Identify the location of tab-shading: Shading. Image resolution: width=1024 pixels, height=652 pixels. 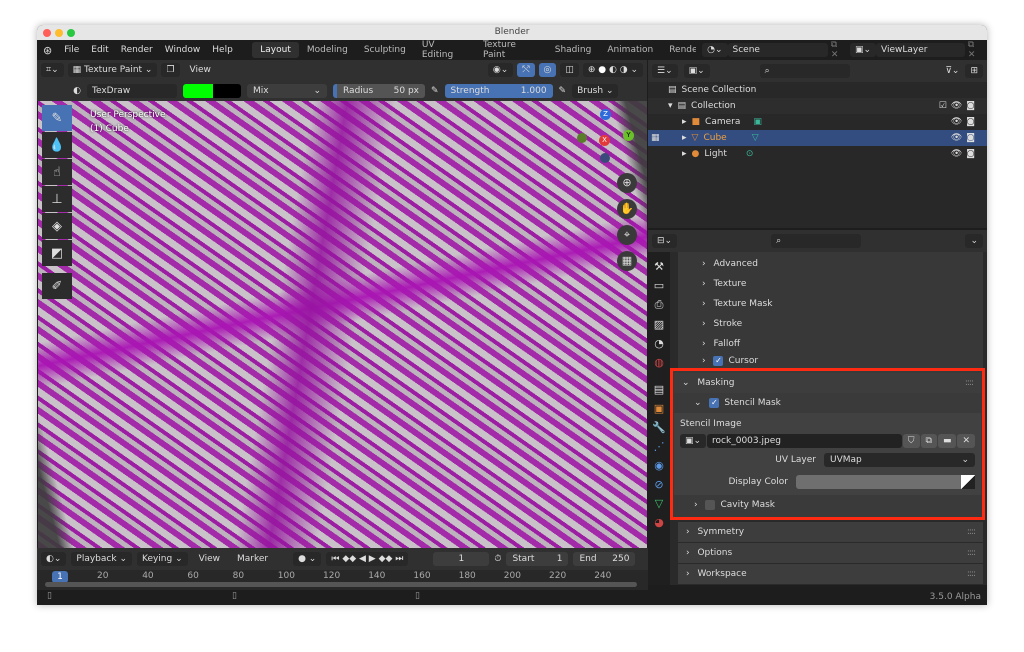
(573, 50).